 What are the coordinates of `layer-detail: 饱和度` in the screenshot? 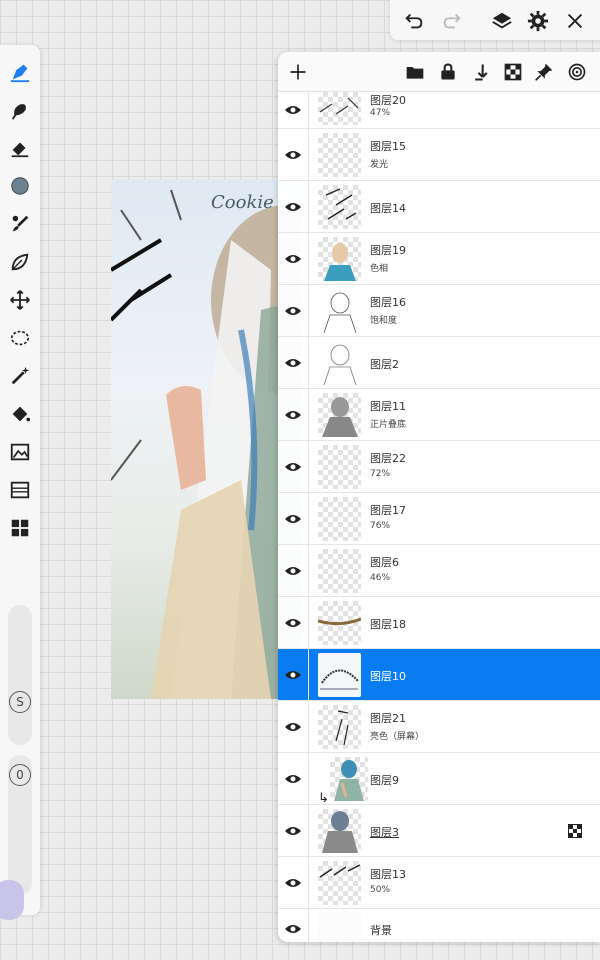 It's located at (384, 321).